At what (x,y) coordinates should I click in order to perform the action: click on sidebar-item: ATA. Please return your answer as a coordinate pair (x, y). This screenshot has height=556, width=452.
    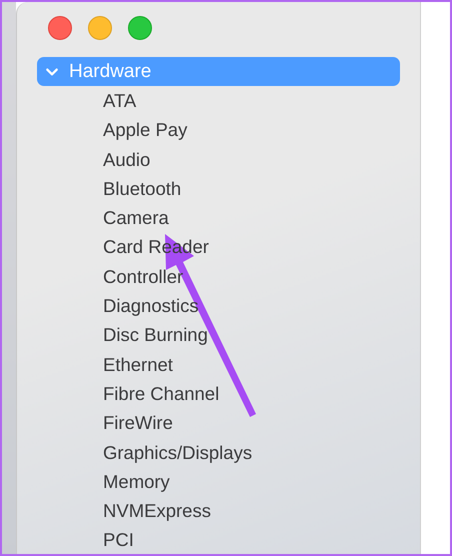
    Looking at the image, I should click on (251, 101).